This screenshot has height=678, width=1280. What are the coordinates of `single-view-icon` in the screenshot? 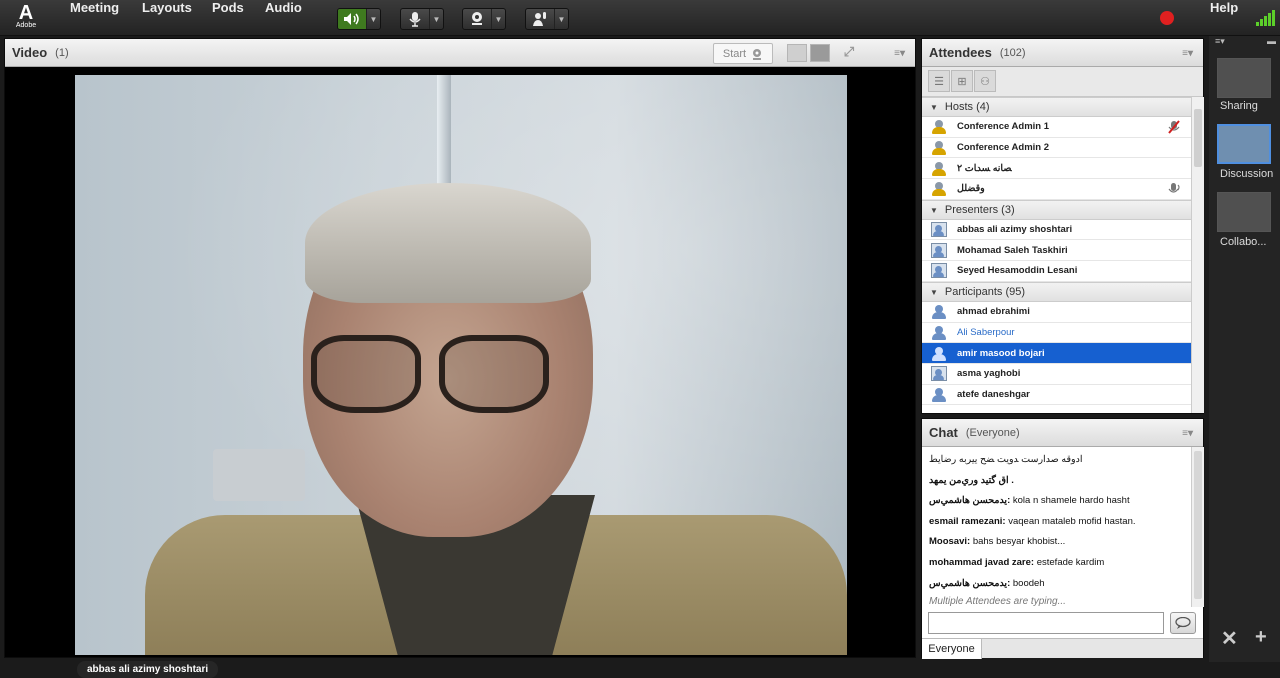 It's located at (820, 53).